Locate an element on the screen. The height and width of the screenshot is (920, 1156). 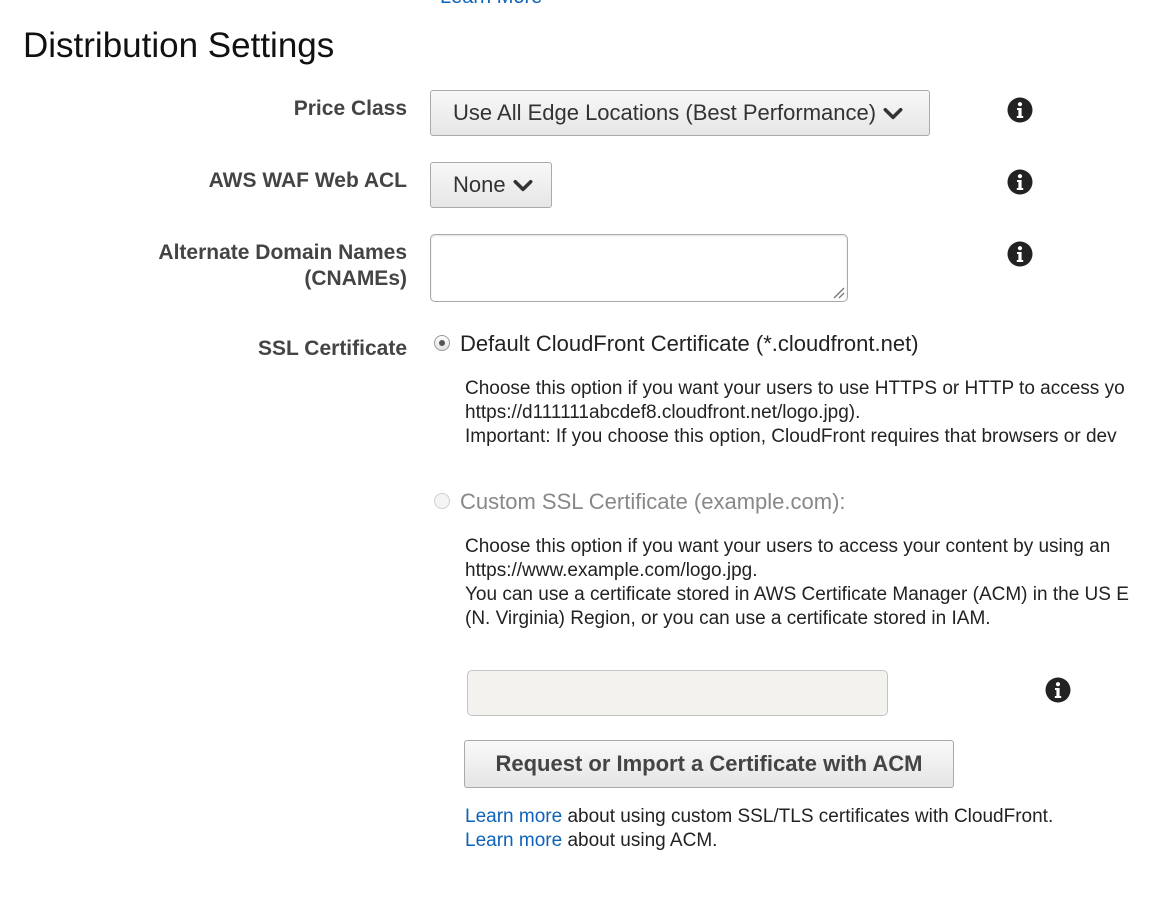
ssl-certificate-label: SSL Certificate is located at coordinates (332, 348).